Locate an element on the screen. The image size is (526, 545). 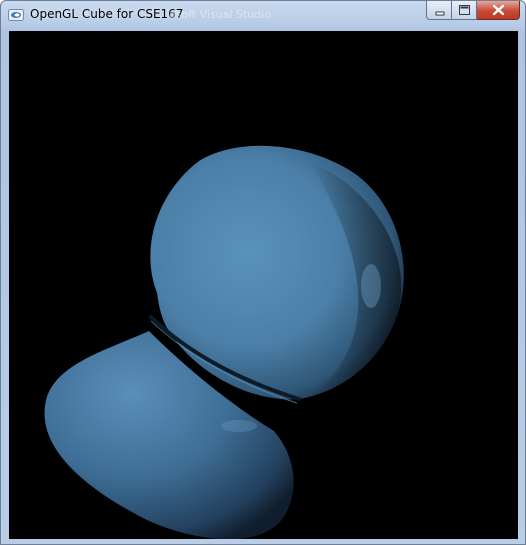
close-icon is located at coordinates (498, 10).